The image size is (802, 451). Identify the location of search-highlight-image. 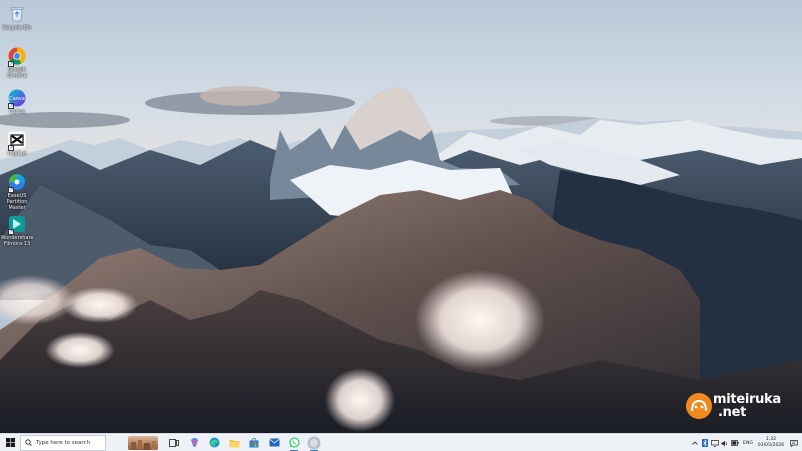
(143, 442).